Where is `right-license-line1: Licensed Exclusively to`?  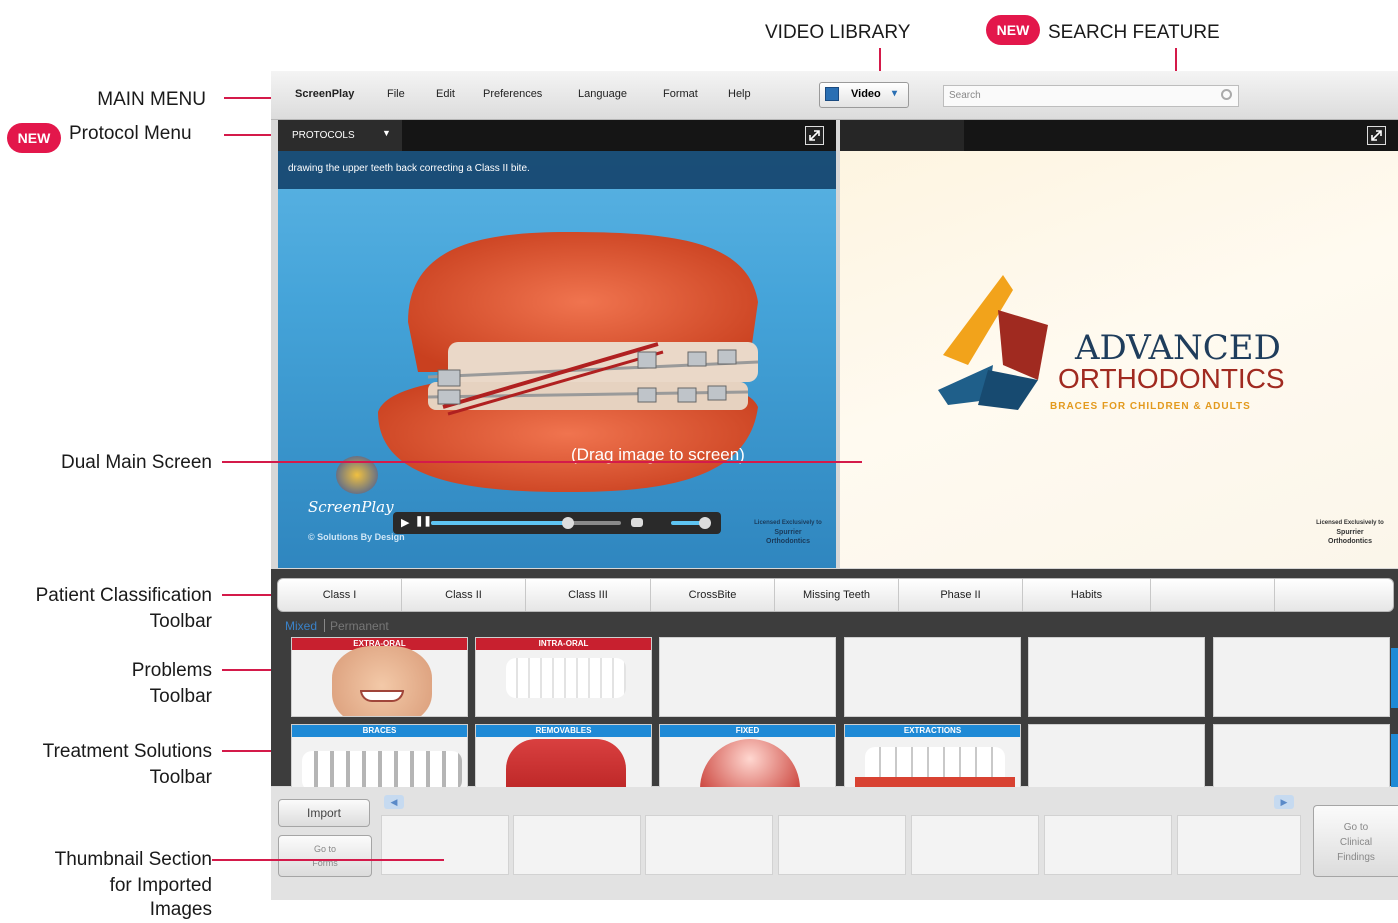 right-license-line1: Licensed Exclusively to is located at coordinates (1350, 523).